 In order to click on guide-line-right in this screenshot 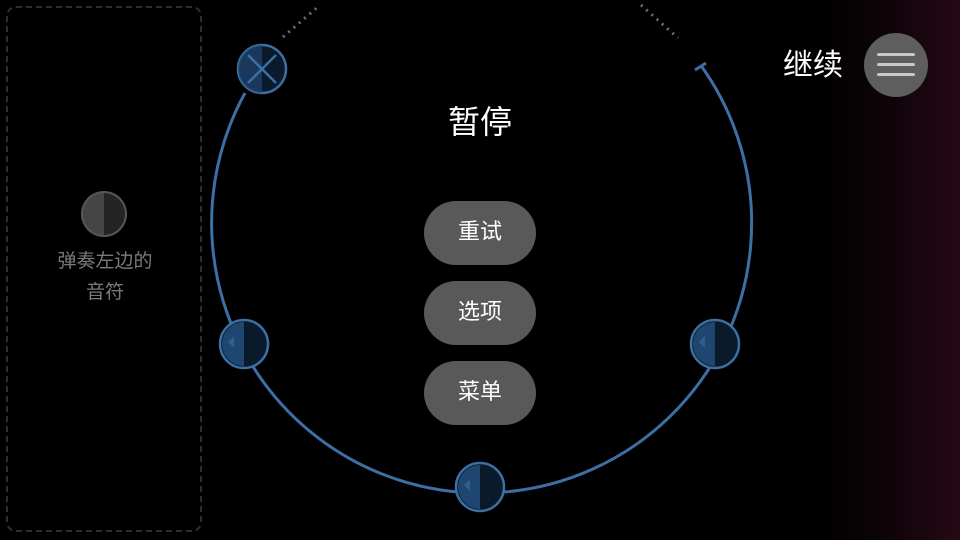, I will do `click(659, 21)`.